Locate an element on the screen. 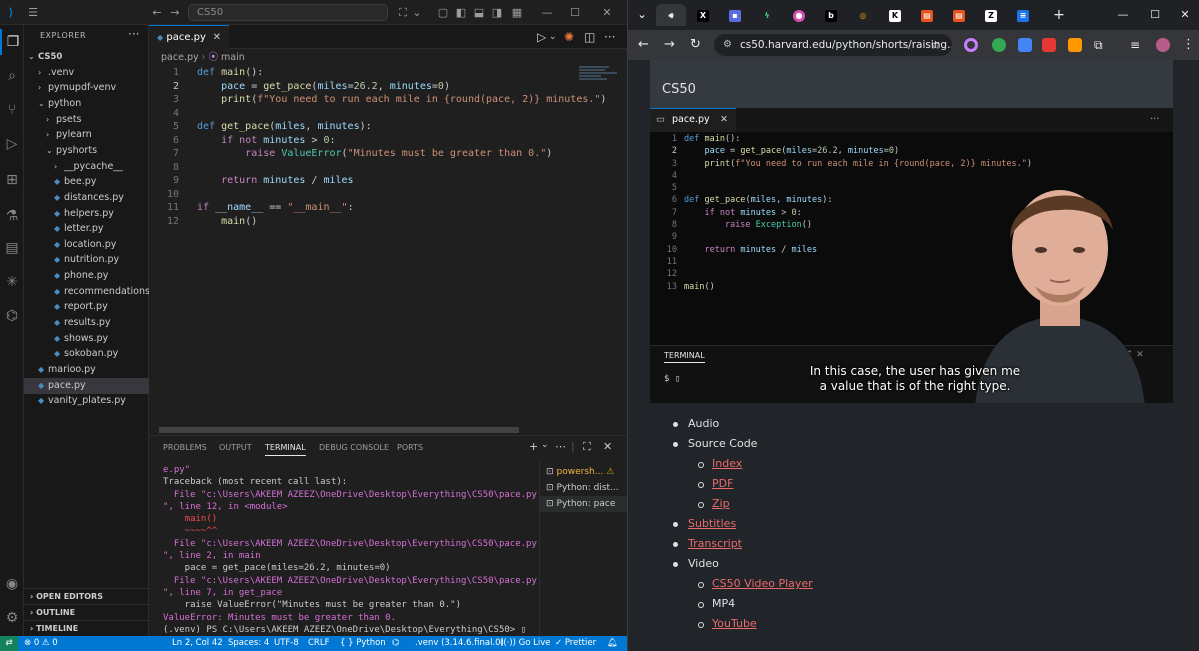 The height and width of the screenshot is (651, 1199). chevron-down-icon: ⌄ is located at coordinates (417, 12).